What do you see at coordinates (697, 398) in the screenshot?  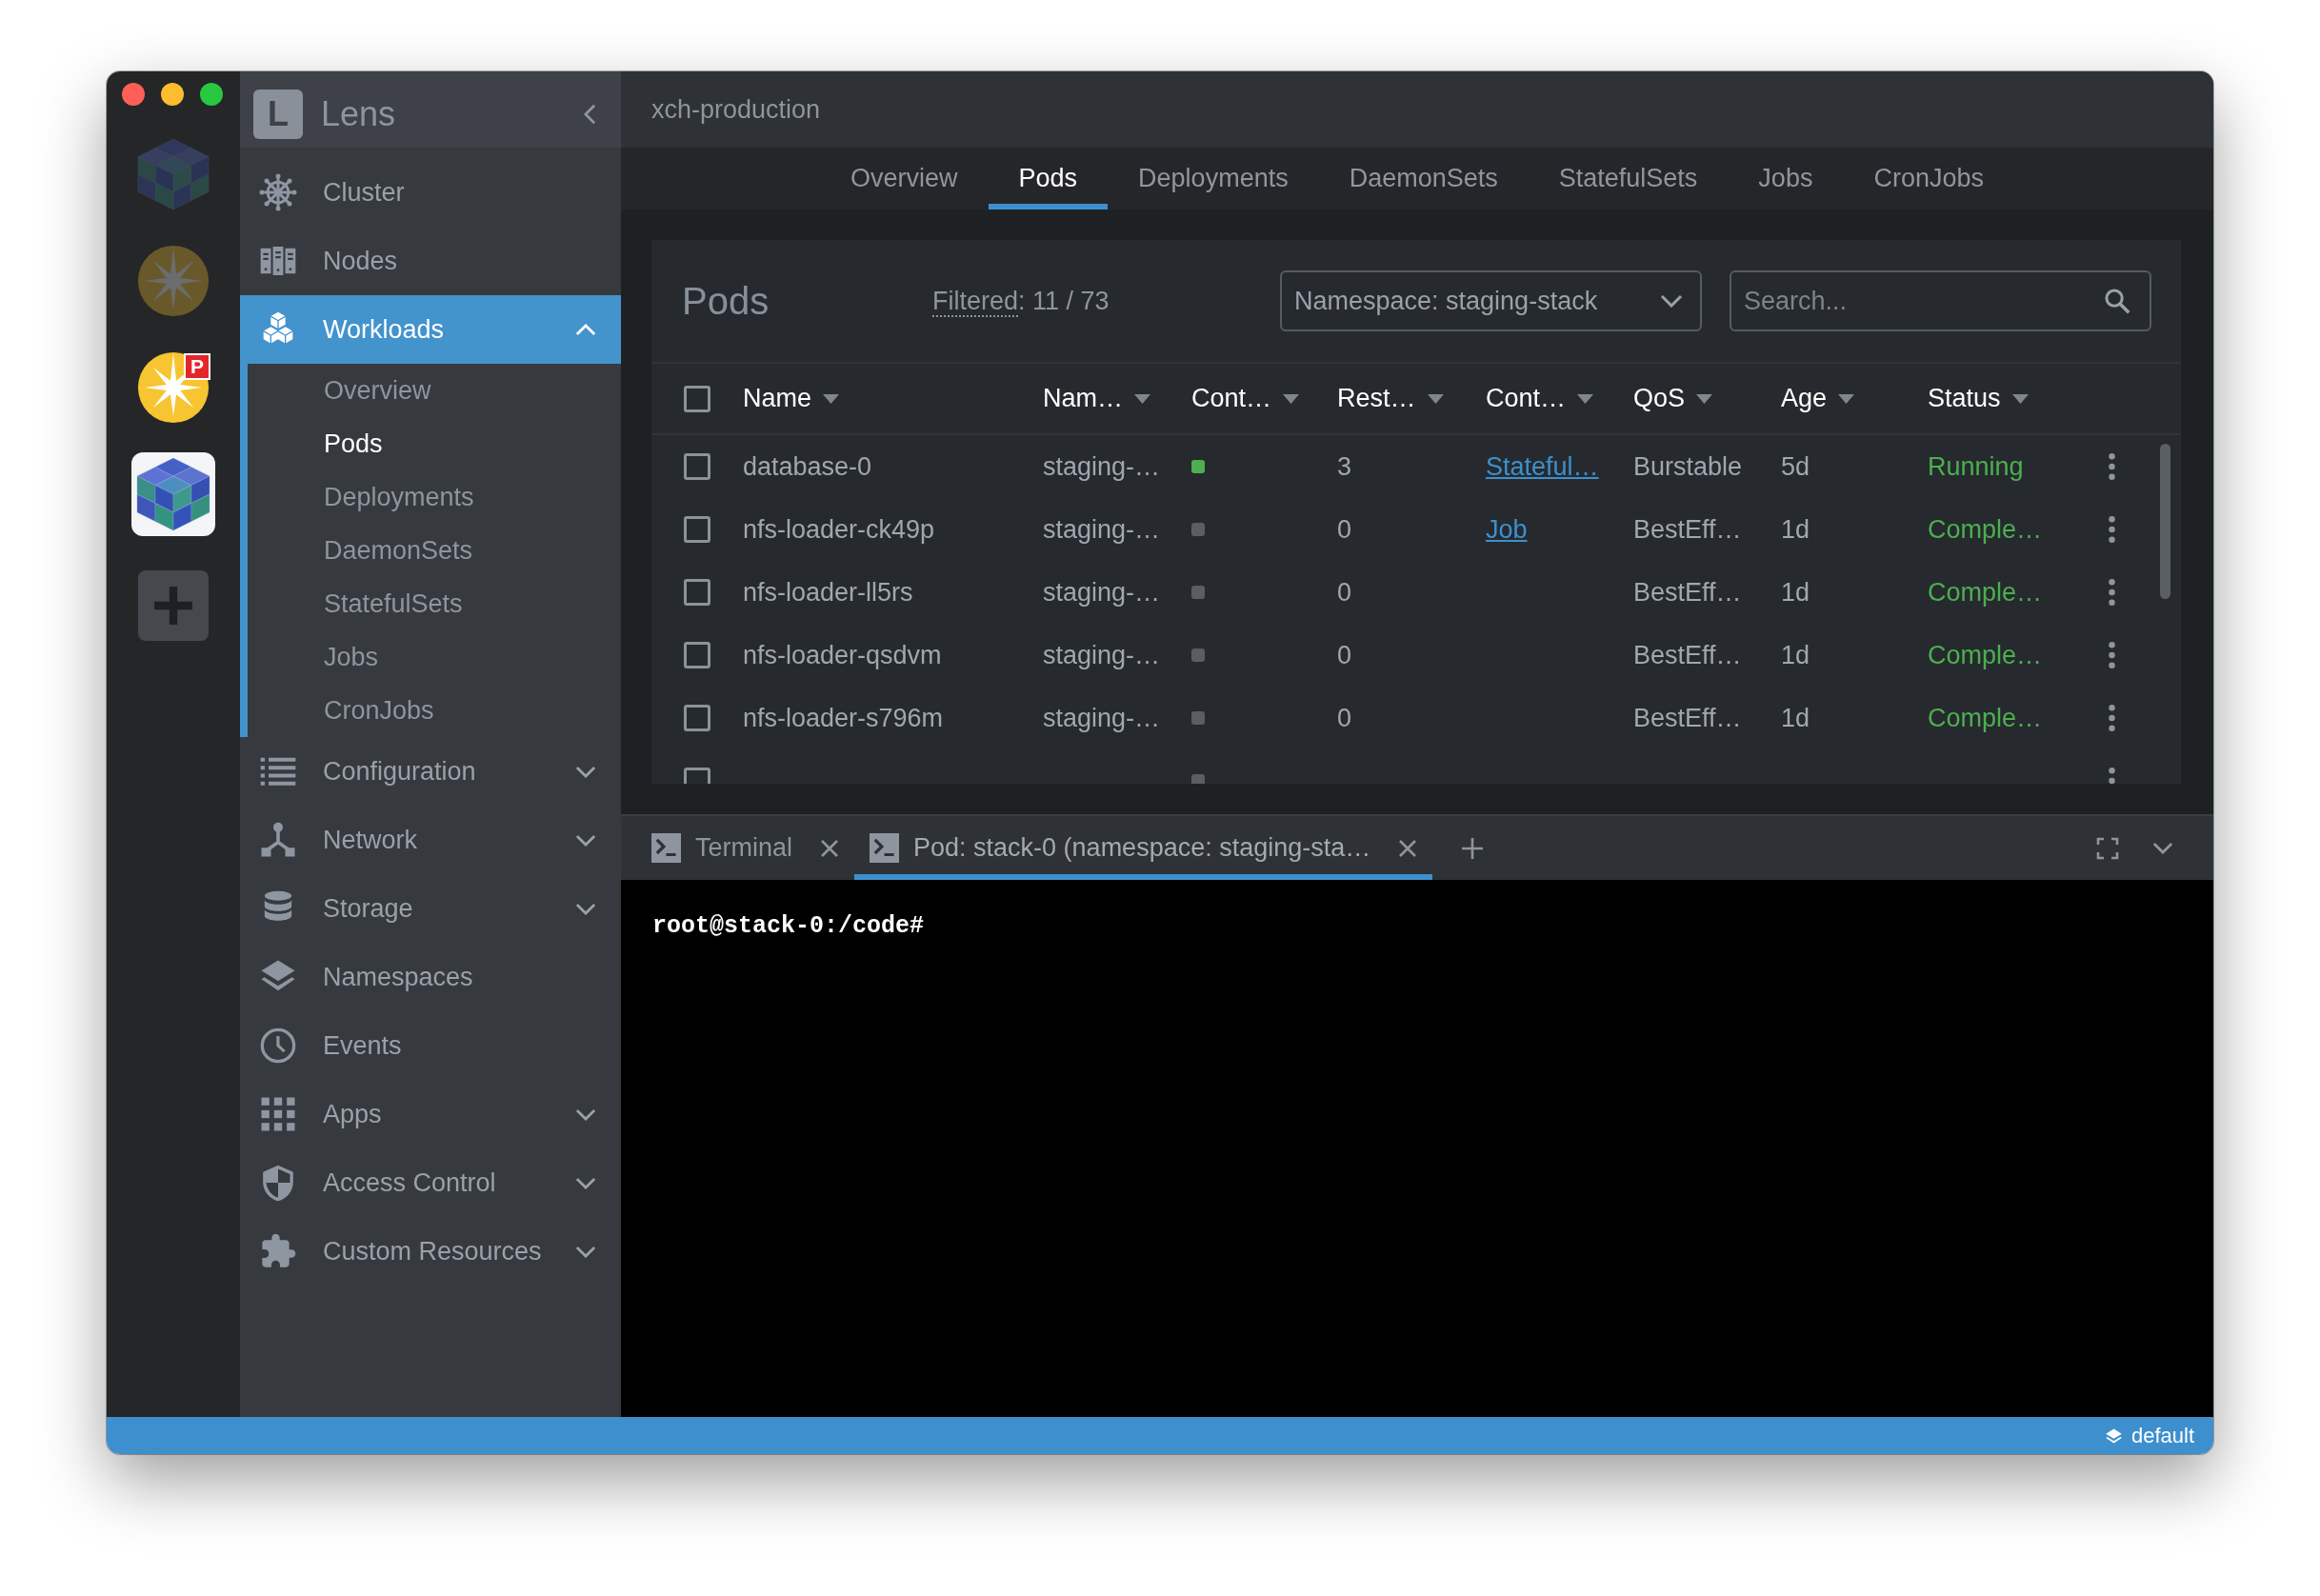 I see `select-all-checkbox` at bounding box center [697, 398].